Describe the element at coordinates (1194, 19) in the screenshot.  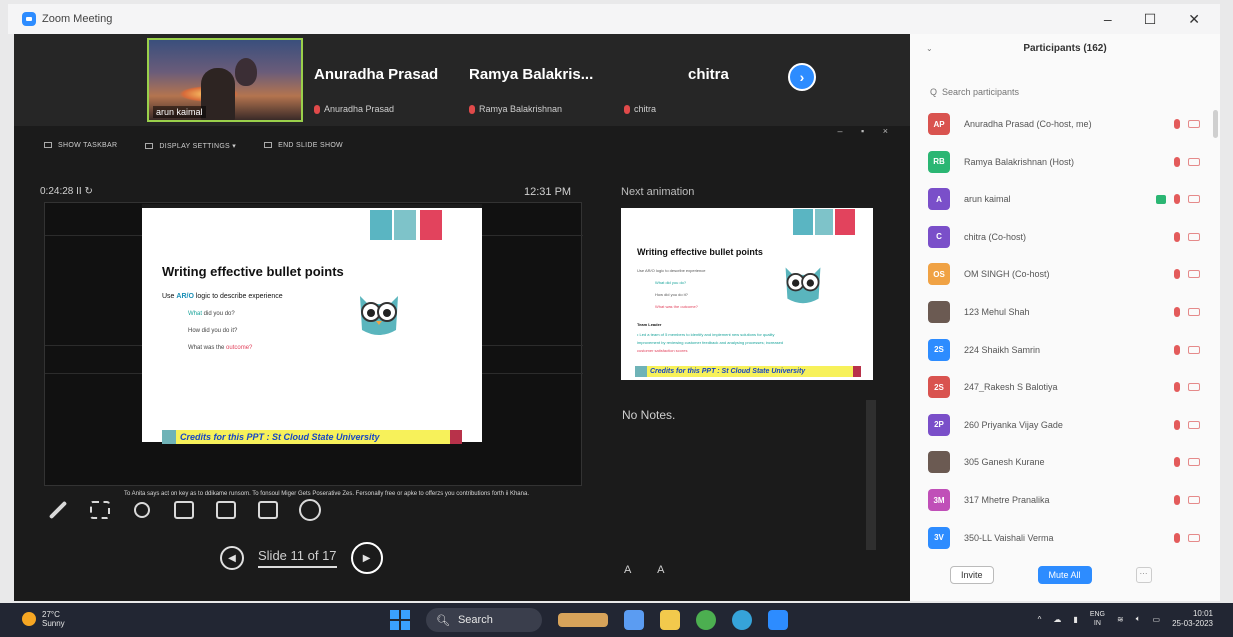
I see `close-button: ✕` at that location.